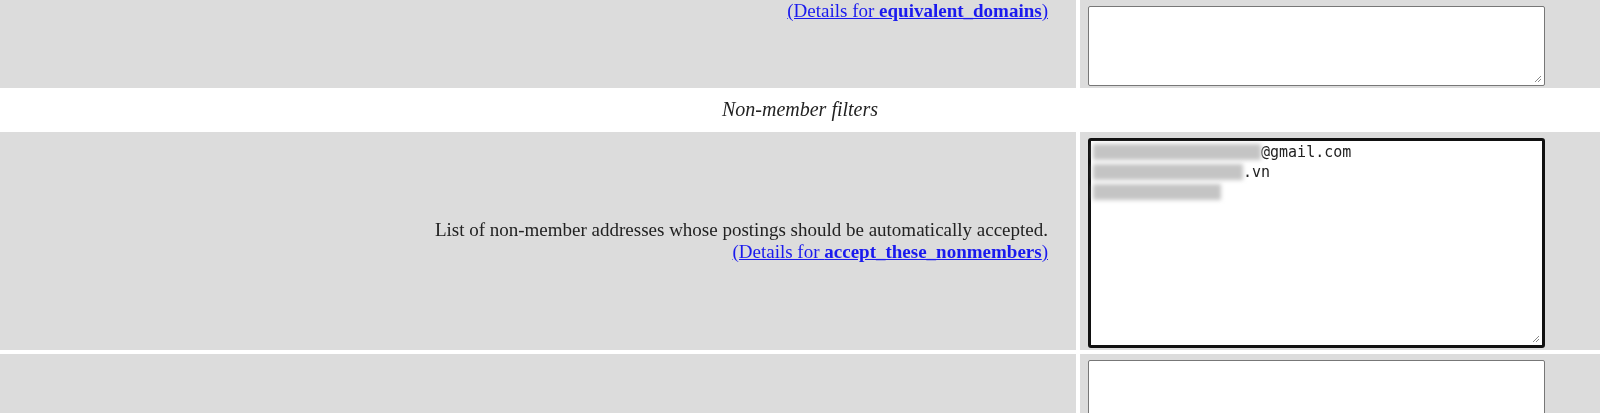 Image resolution: width=1600 pixels, height=413 pixels. Describe the element at coordinates (1316, 243) in the screenshot. I see `text-area: @gmail.com .vn` at that location.